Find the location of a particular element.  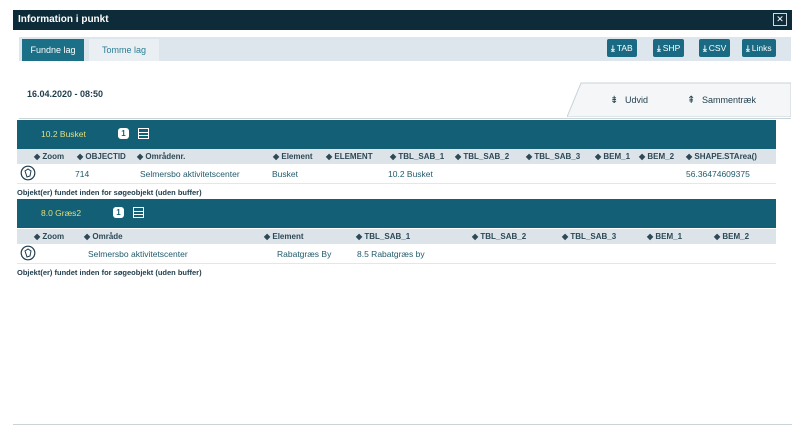

col-element-upper: ◆ ELEMENT is located at coordinates (349, 156).